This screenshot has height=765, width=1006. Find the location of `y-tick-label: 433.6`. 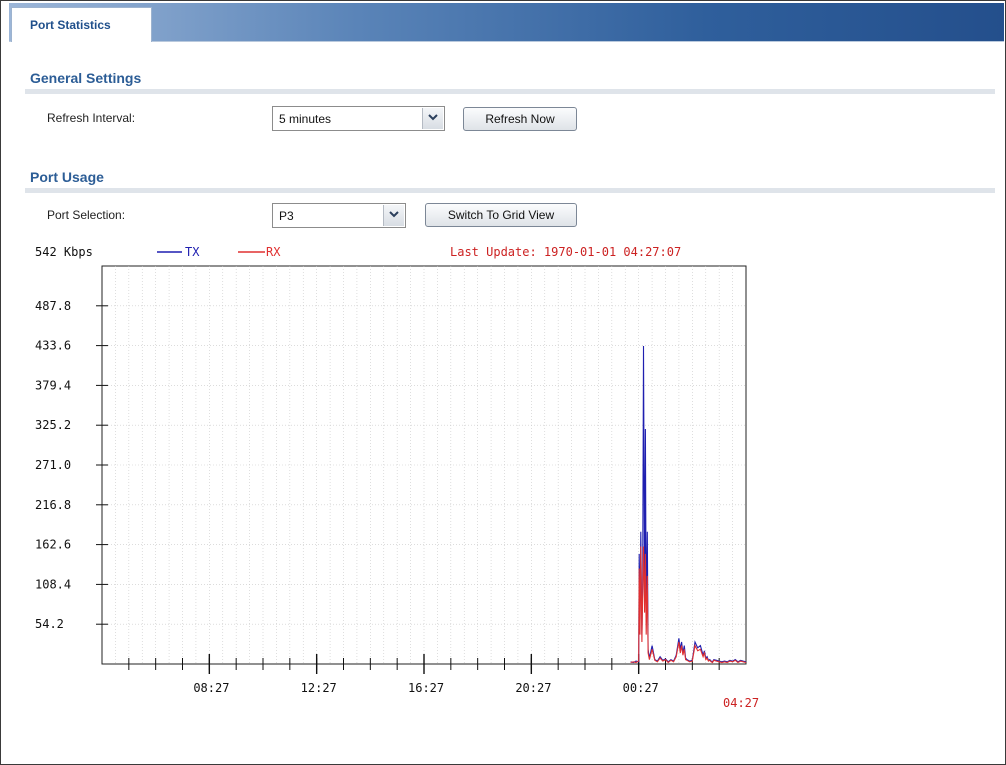

y-tick-label: 433.6 is located at coordinates (53, 346).